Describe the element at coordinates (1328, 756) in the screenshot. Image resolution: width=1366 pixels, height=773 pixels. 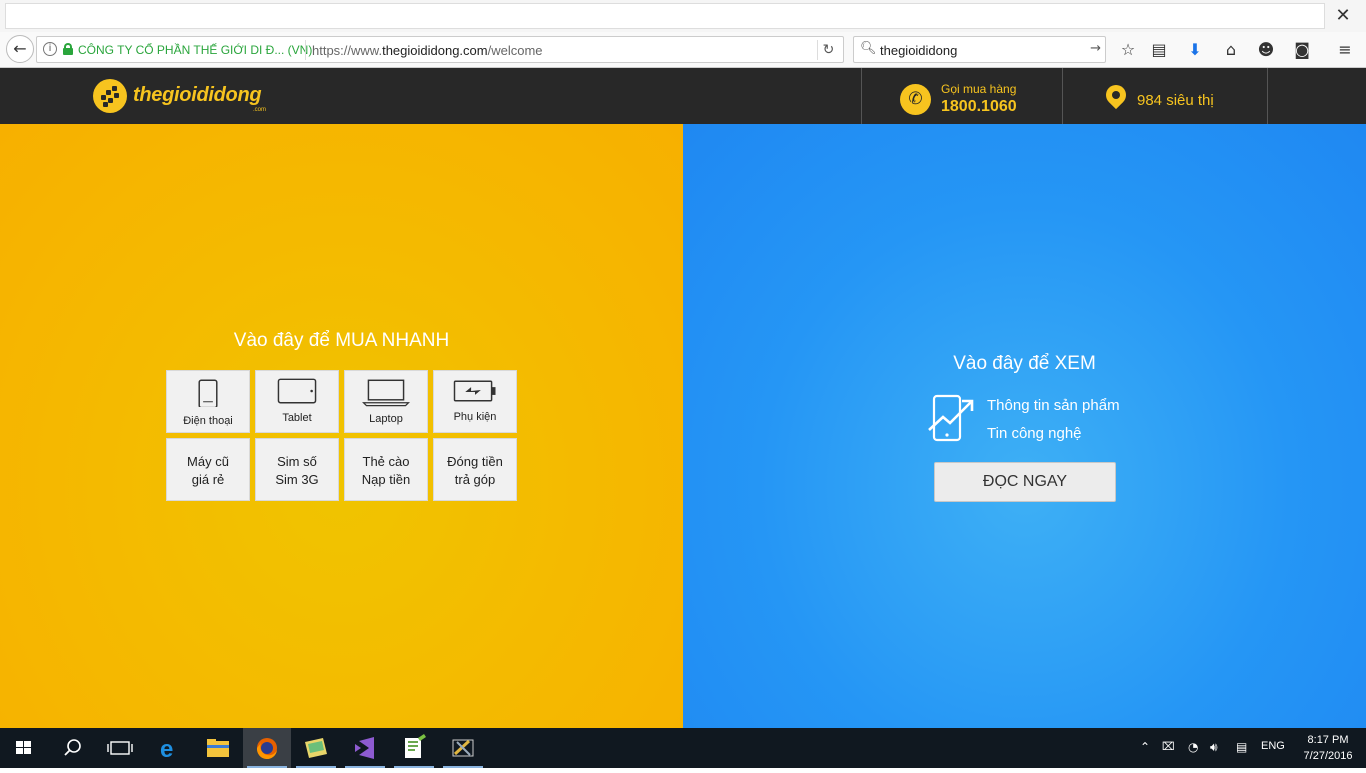
I see `clock-date: 7/27/2016` at that location.